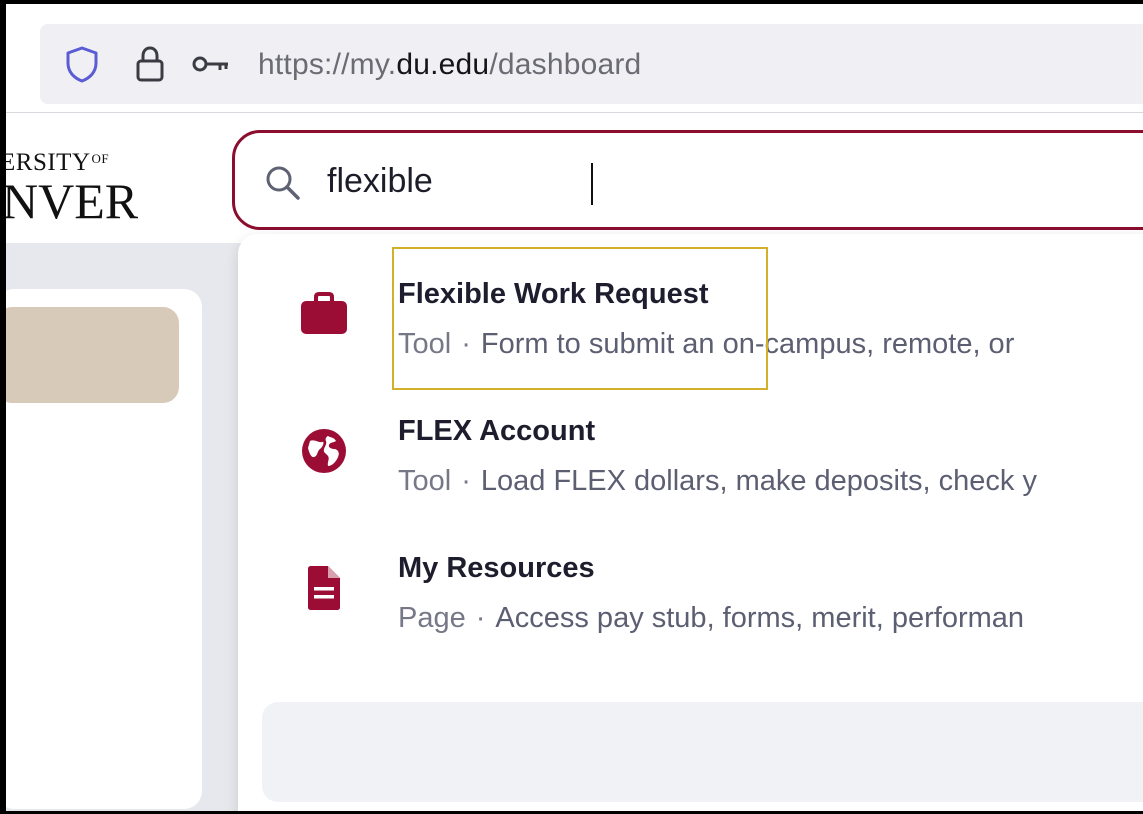 The width and height of the screenshot is (1143, 814). I want to click on lock-icon, so click(150, 64).